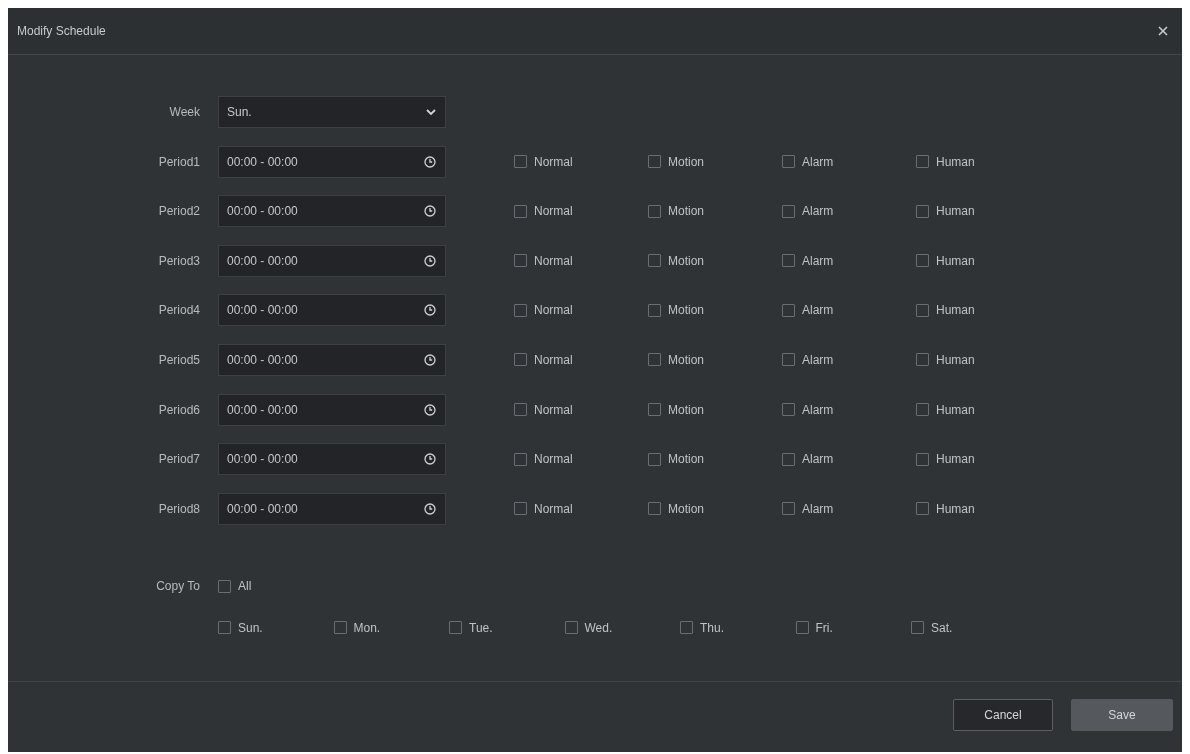  I want to click on week-dropdown: Sun., so click(332, 112).